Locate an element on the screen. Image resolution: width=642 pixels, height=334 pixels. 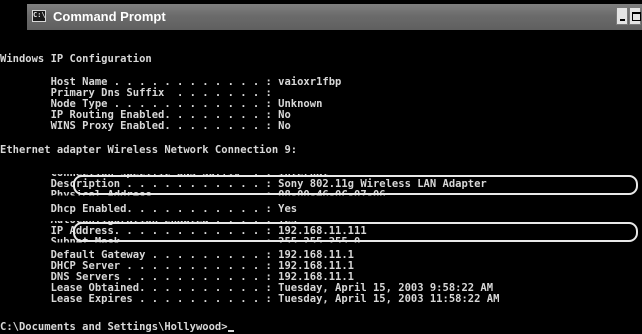
window-title: Command Prompt is located at coordinates (109, 16).